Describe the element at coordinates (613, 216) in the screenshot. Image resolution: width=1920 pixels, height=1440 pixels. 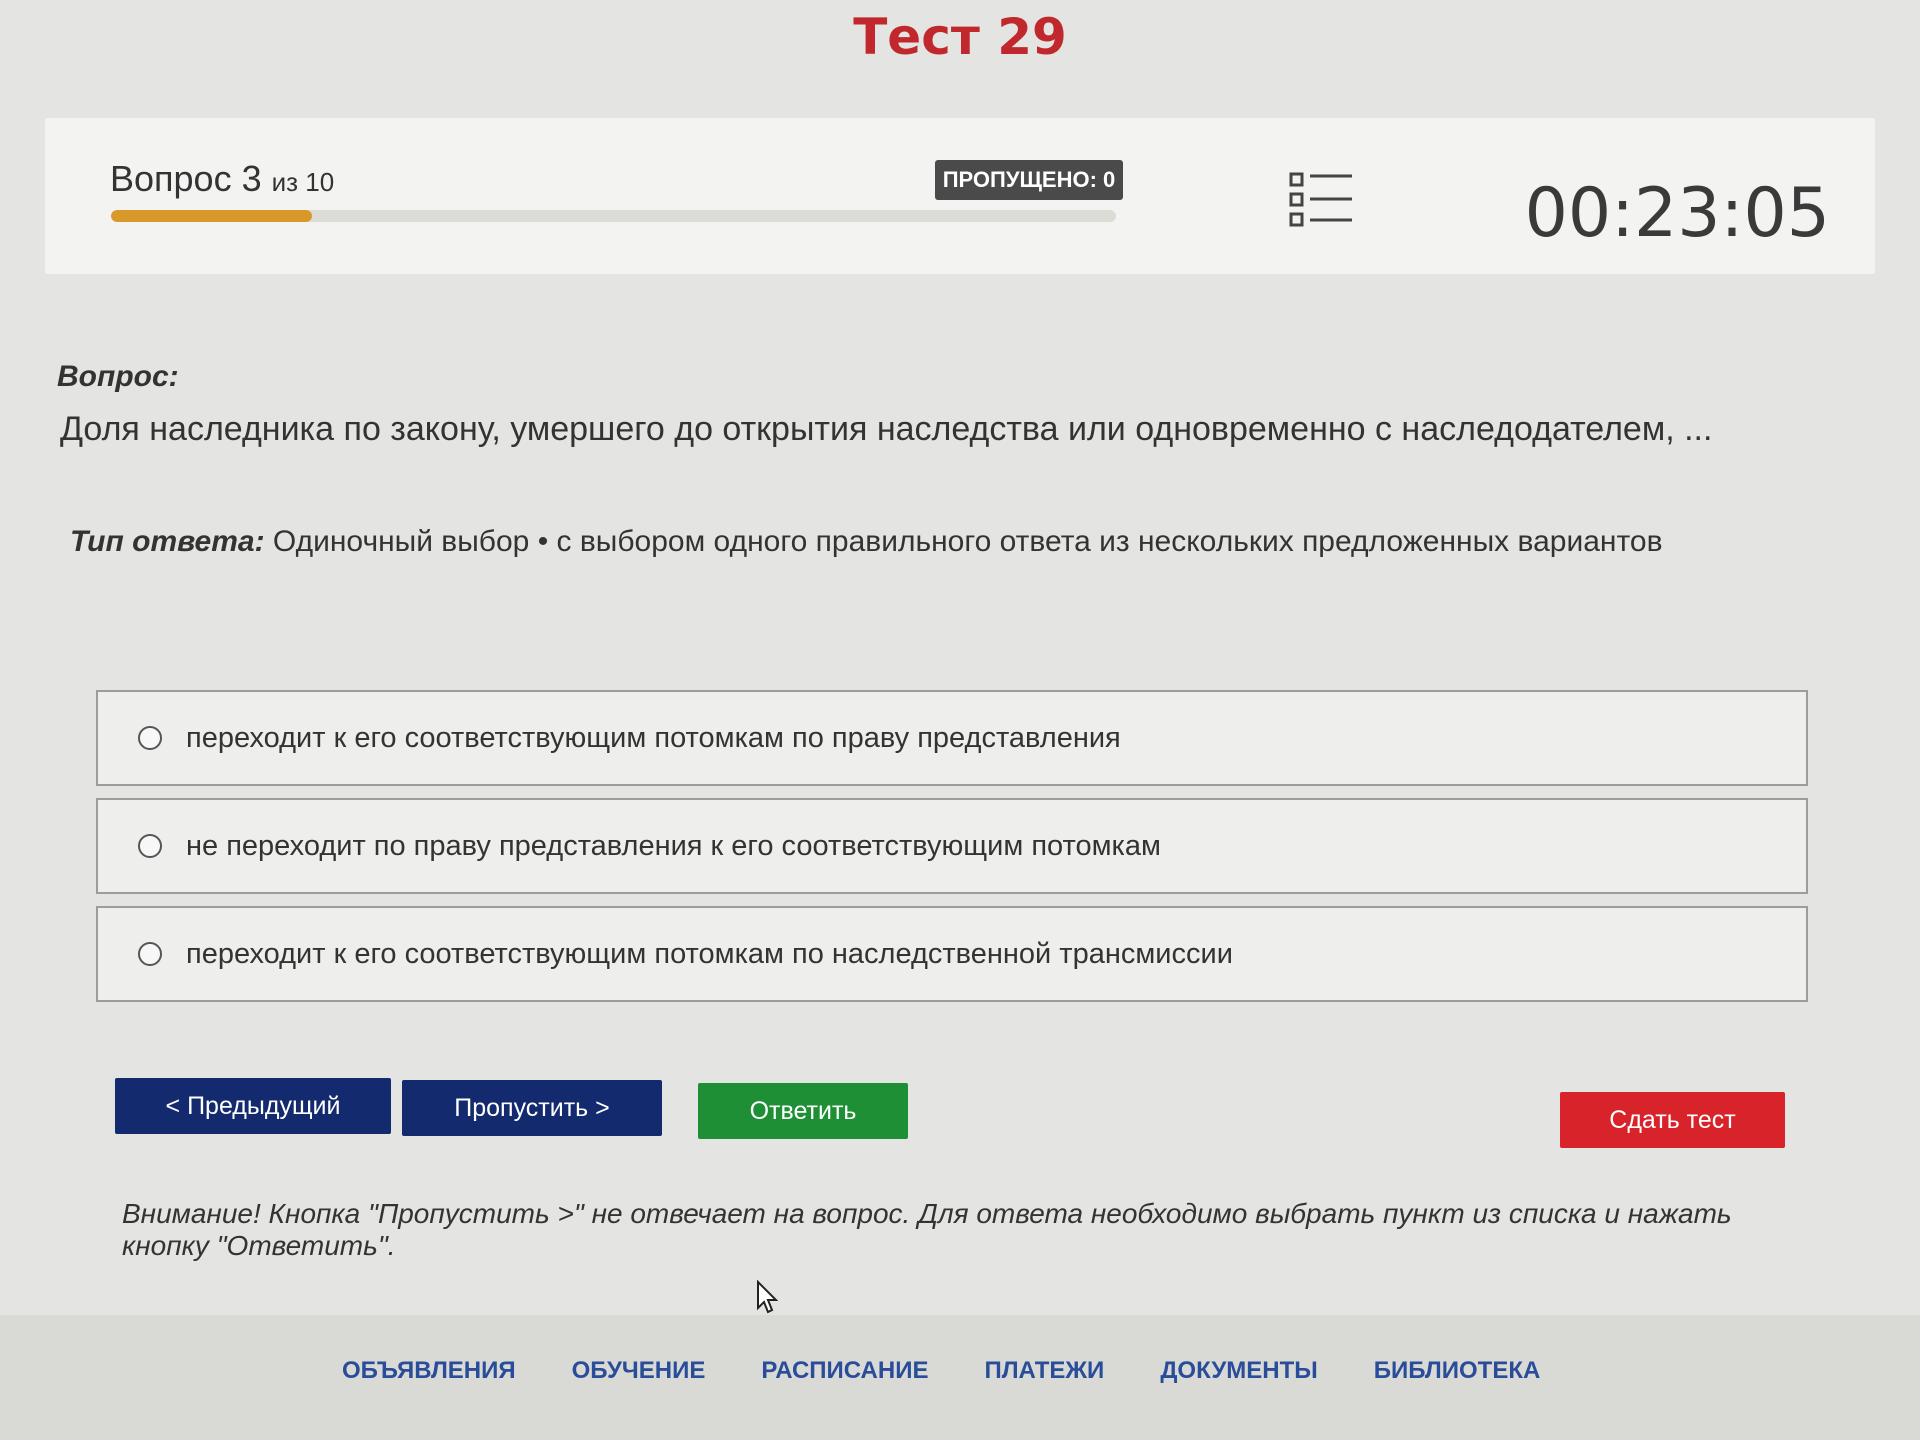
I see `progress-bar` at that location.